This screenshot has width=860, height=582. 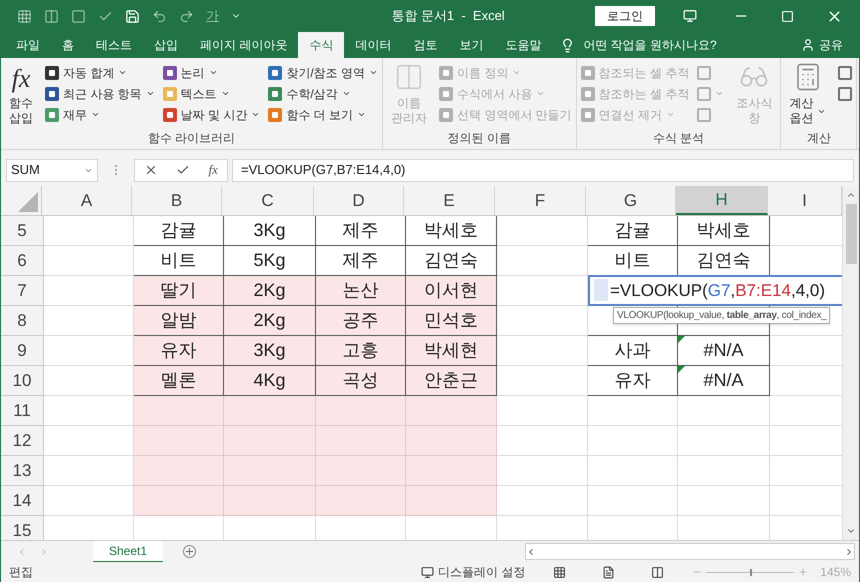 What do you see at coordinates (721, 315) in the screenshot?
I see `function-tooltip: VLOOKUP(lookup_value, table_array, col_index_` at bounding box center [721, 315].